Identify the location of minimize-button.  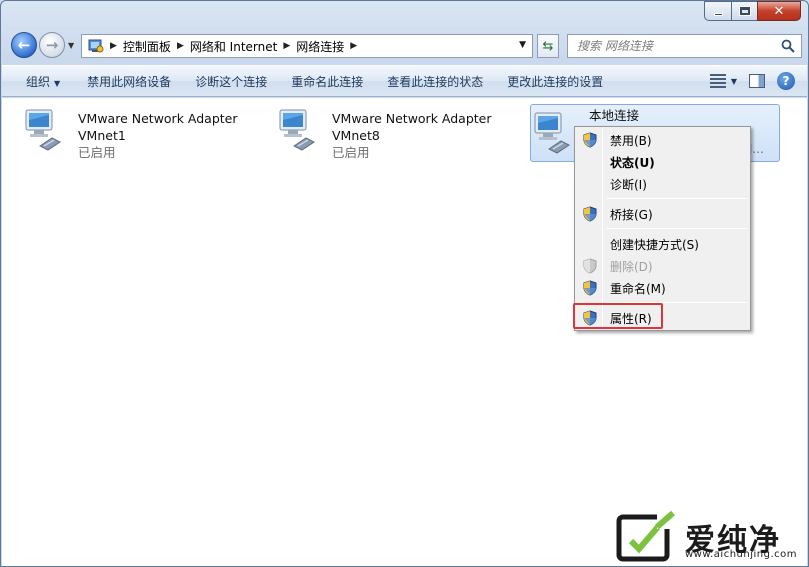
(717, 11).